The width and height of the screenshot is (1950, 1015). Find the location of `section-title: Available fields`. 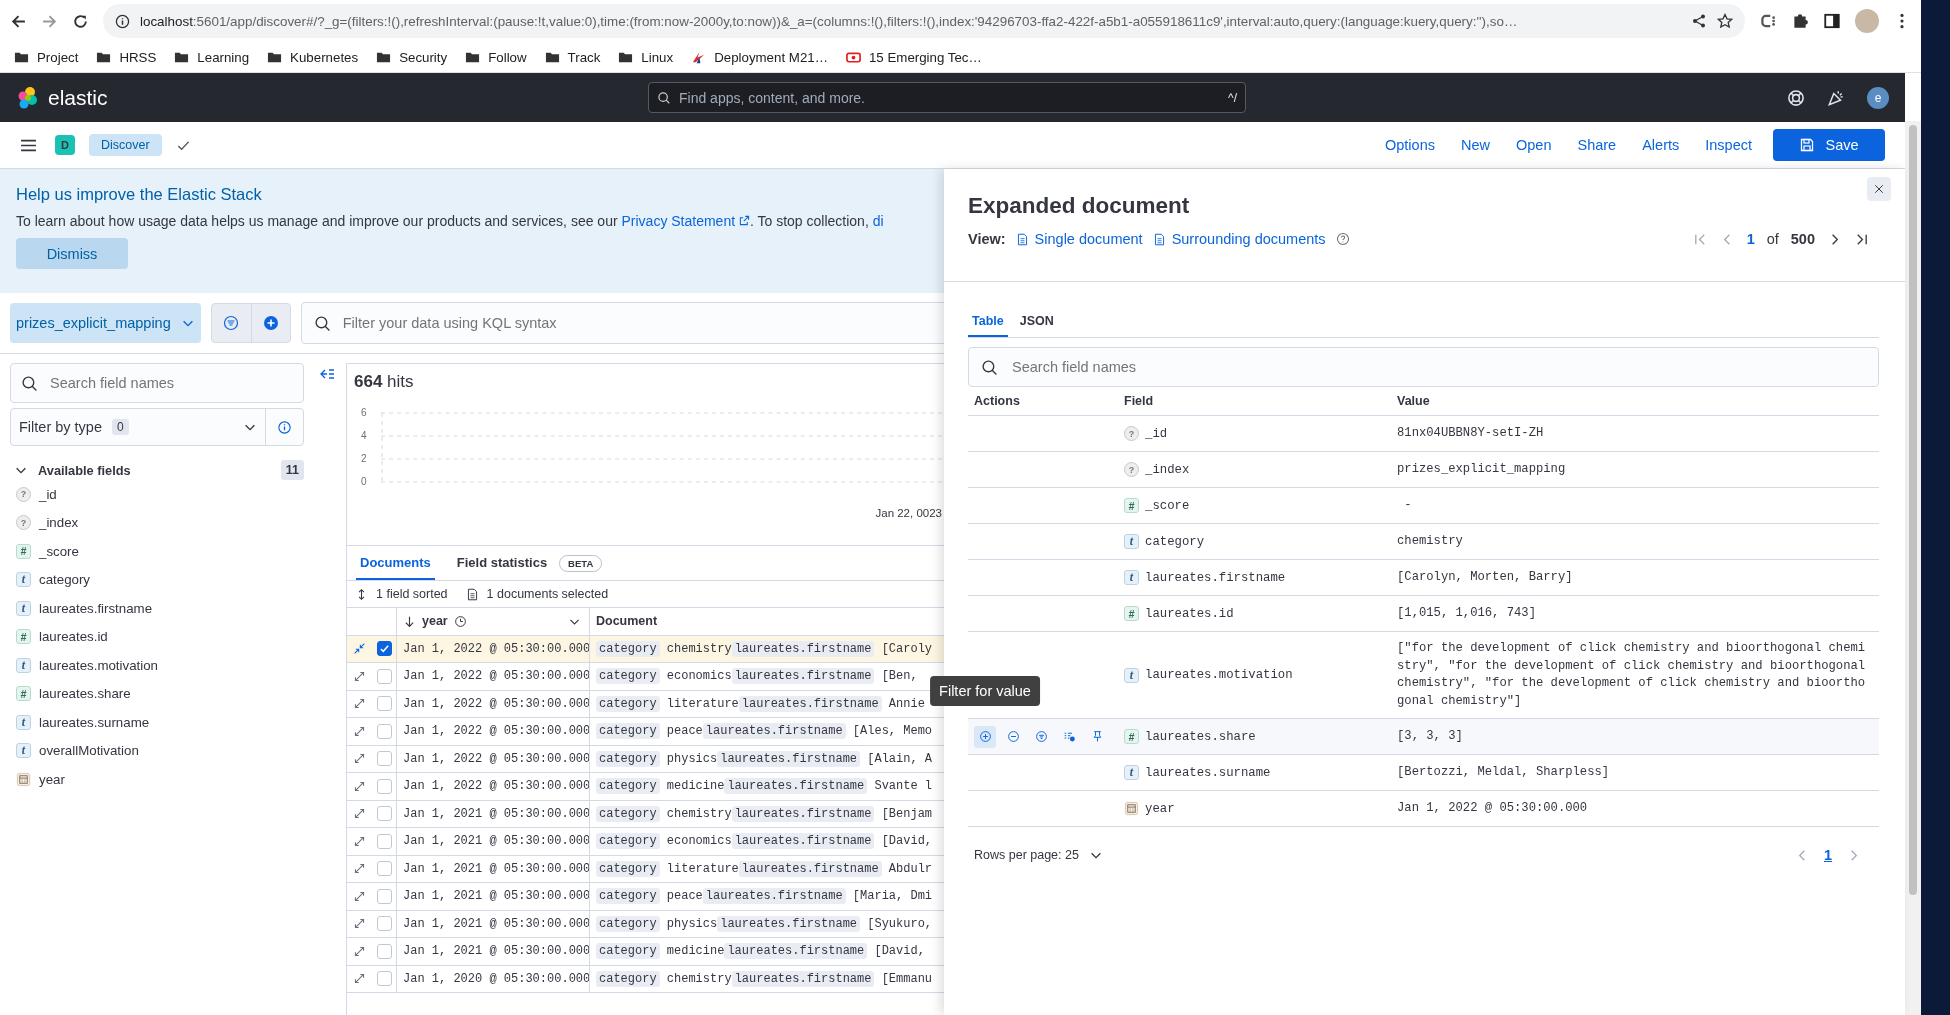

section-title: Available fields is located at coordinates (84, 470).